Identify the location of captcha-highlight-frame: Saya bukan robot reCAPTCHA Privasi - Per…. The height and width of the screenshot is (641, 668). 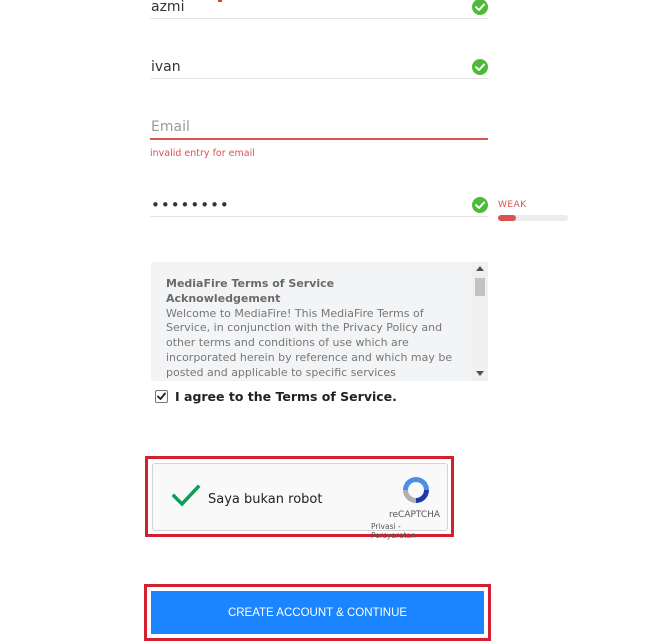
(299, 498).